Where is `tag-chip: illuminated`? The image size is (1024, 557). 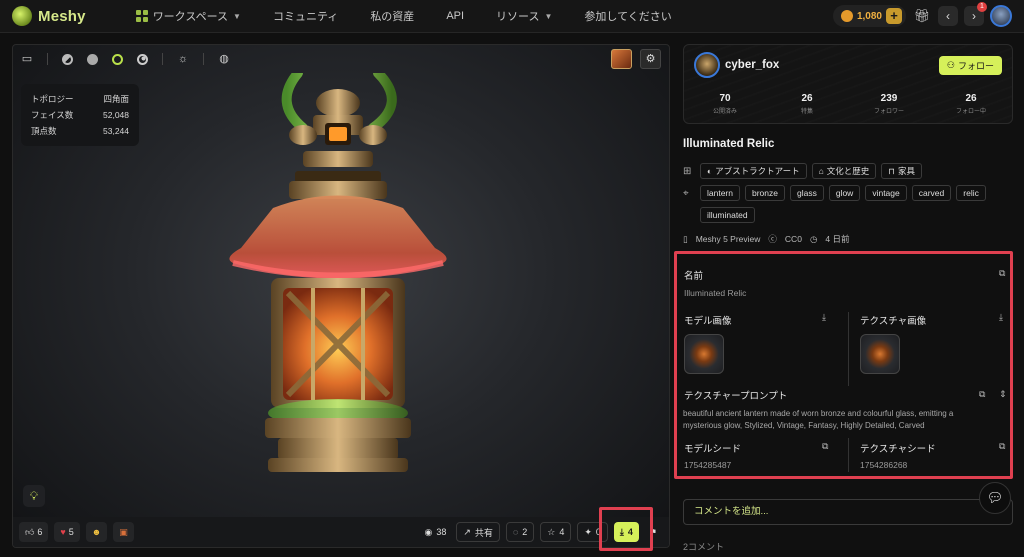 tag-chip: illuminated is located at coordinates (727, 215).